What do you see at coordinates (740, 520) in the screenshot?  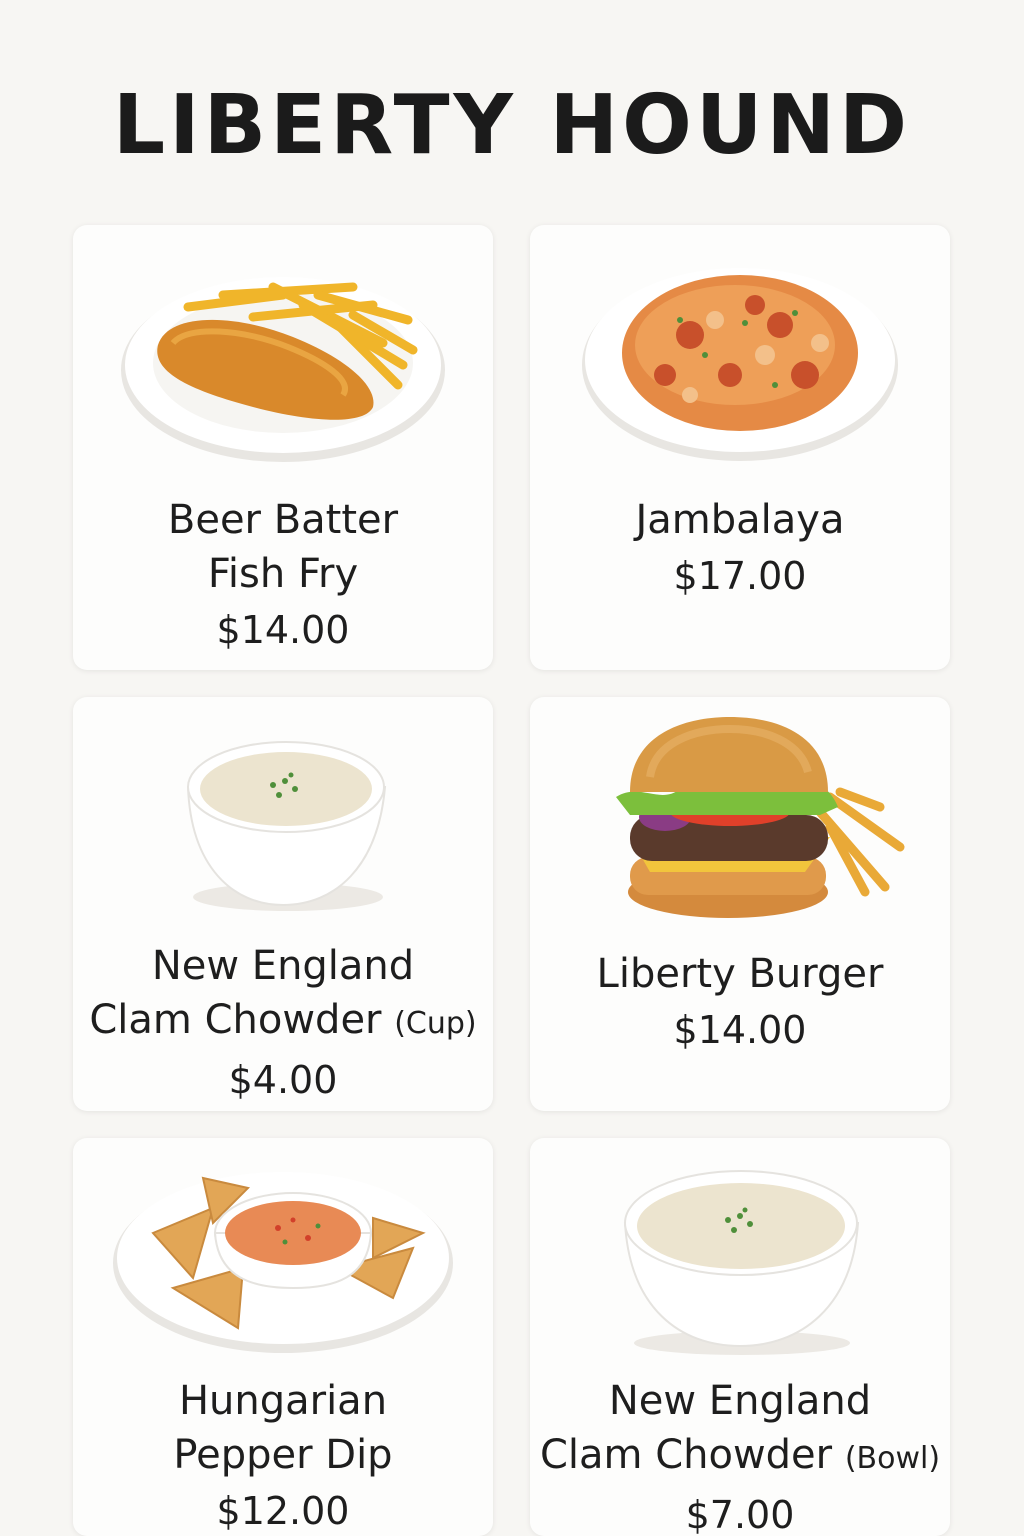 I see `item-name-line1: Jambalaya` at bounding box center [740, 520].